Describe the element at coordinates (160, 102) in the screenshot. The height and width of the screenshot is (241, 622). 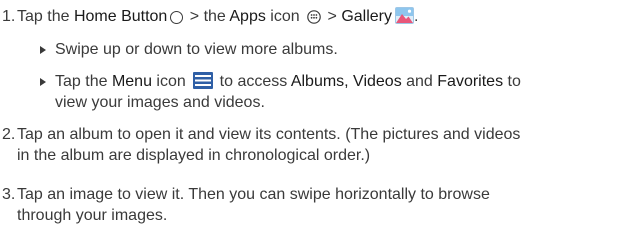
I see `bullet-menu-text-line2: view your images and videos.` at that location.